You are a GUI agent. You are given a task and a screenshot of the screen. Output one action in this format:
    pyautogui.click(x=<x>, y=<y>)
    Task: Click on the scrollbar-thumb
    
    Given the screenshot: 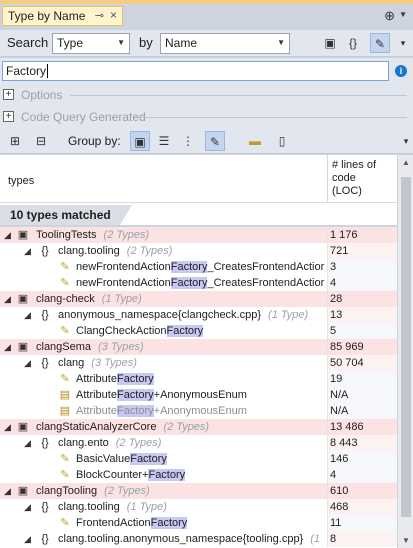 What is the action you would take?
    pyautogui.click(x=406, y=347)
    